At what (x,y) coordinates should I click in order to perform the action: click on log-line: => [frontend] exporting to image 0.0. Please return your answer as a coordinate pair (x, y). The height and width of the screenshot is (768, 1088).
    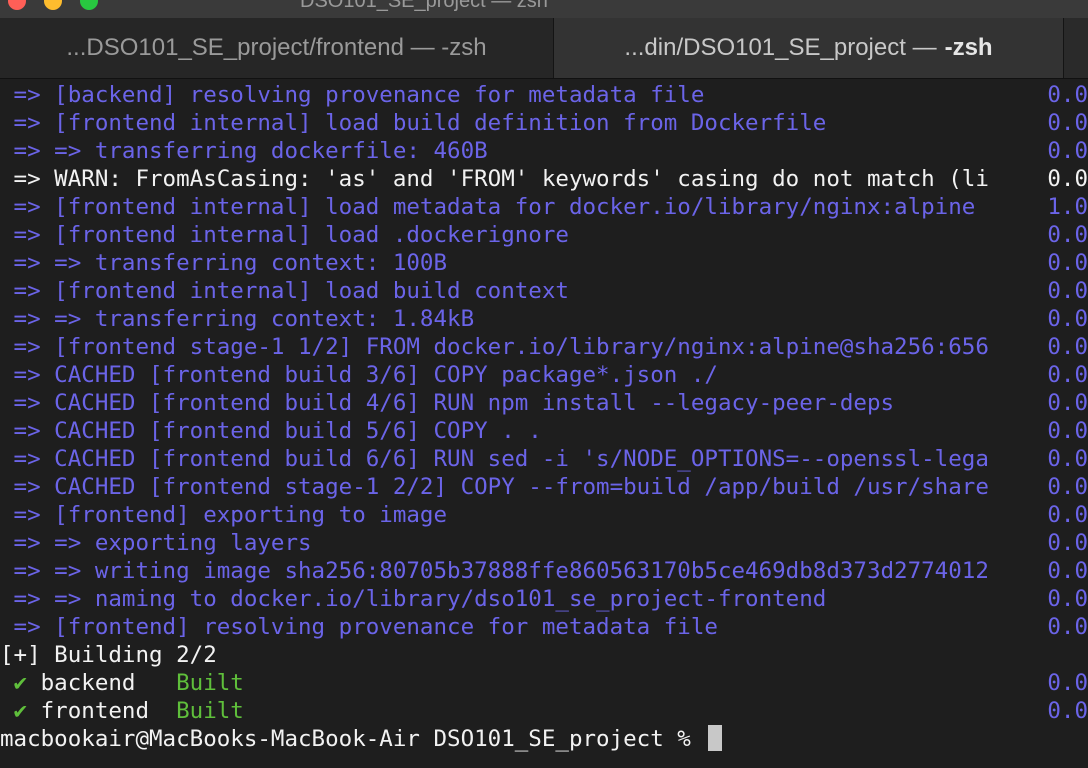
    Looking at the image, I should click on (544, 515).